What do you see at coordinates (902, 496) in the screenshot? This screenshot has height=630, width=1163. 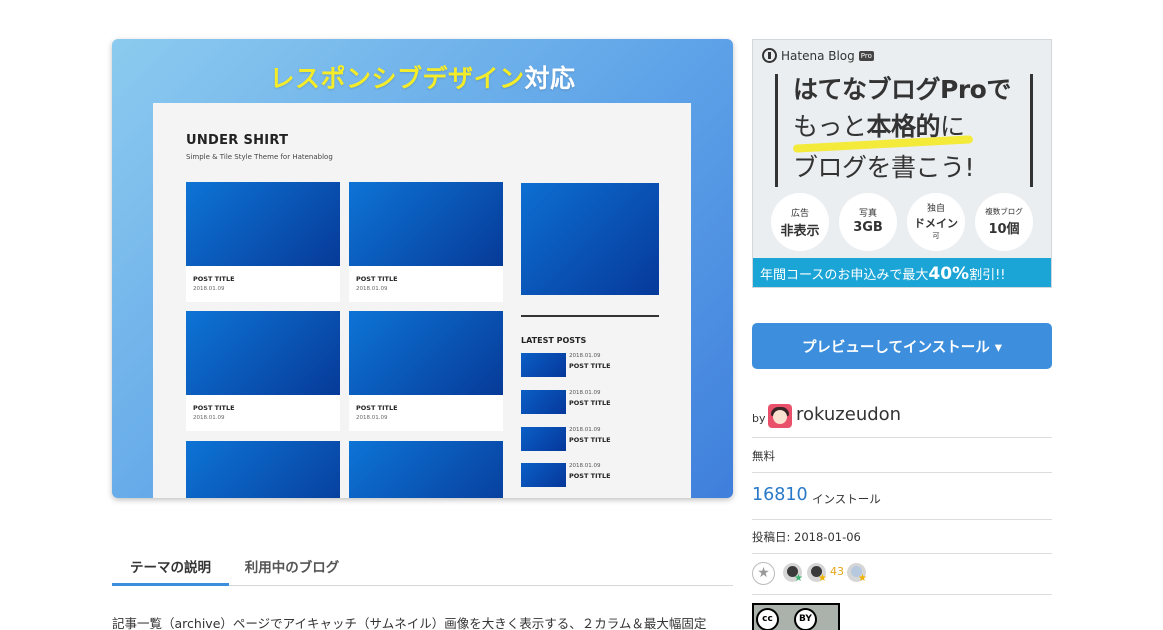 I see `install-count: 16810 インストール` at bounding box center [902, 496].